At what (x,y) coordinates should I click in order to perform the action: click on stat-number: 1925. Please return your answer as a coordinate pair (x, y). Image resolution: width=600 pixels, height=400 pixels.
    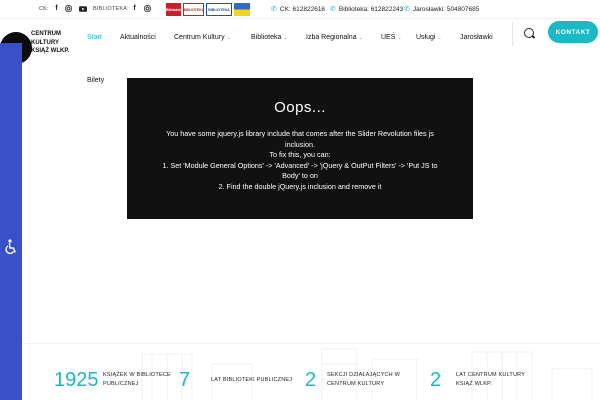
    Looking at the image, I should click on (76, 380).